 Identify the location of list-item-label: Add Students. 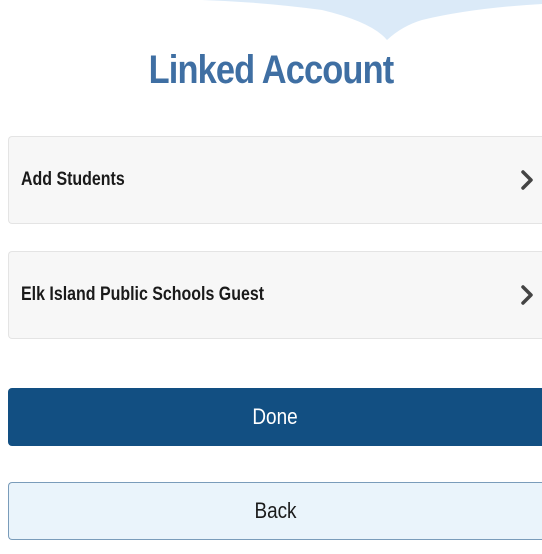
(73, 179).